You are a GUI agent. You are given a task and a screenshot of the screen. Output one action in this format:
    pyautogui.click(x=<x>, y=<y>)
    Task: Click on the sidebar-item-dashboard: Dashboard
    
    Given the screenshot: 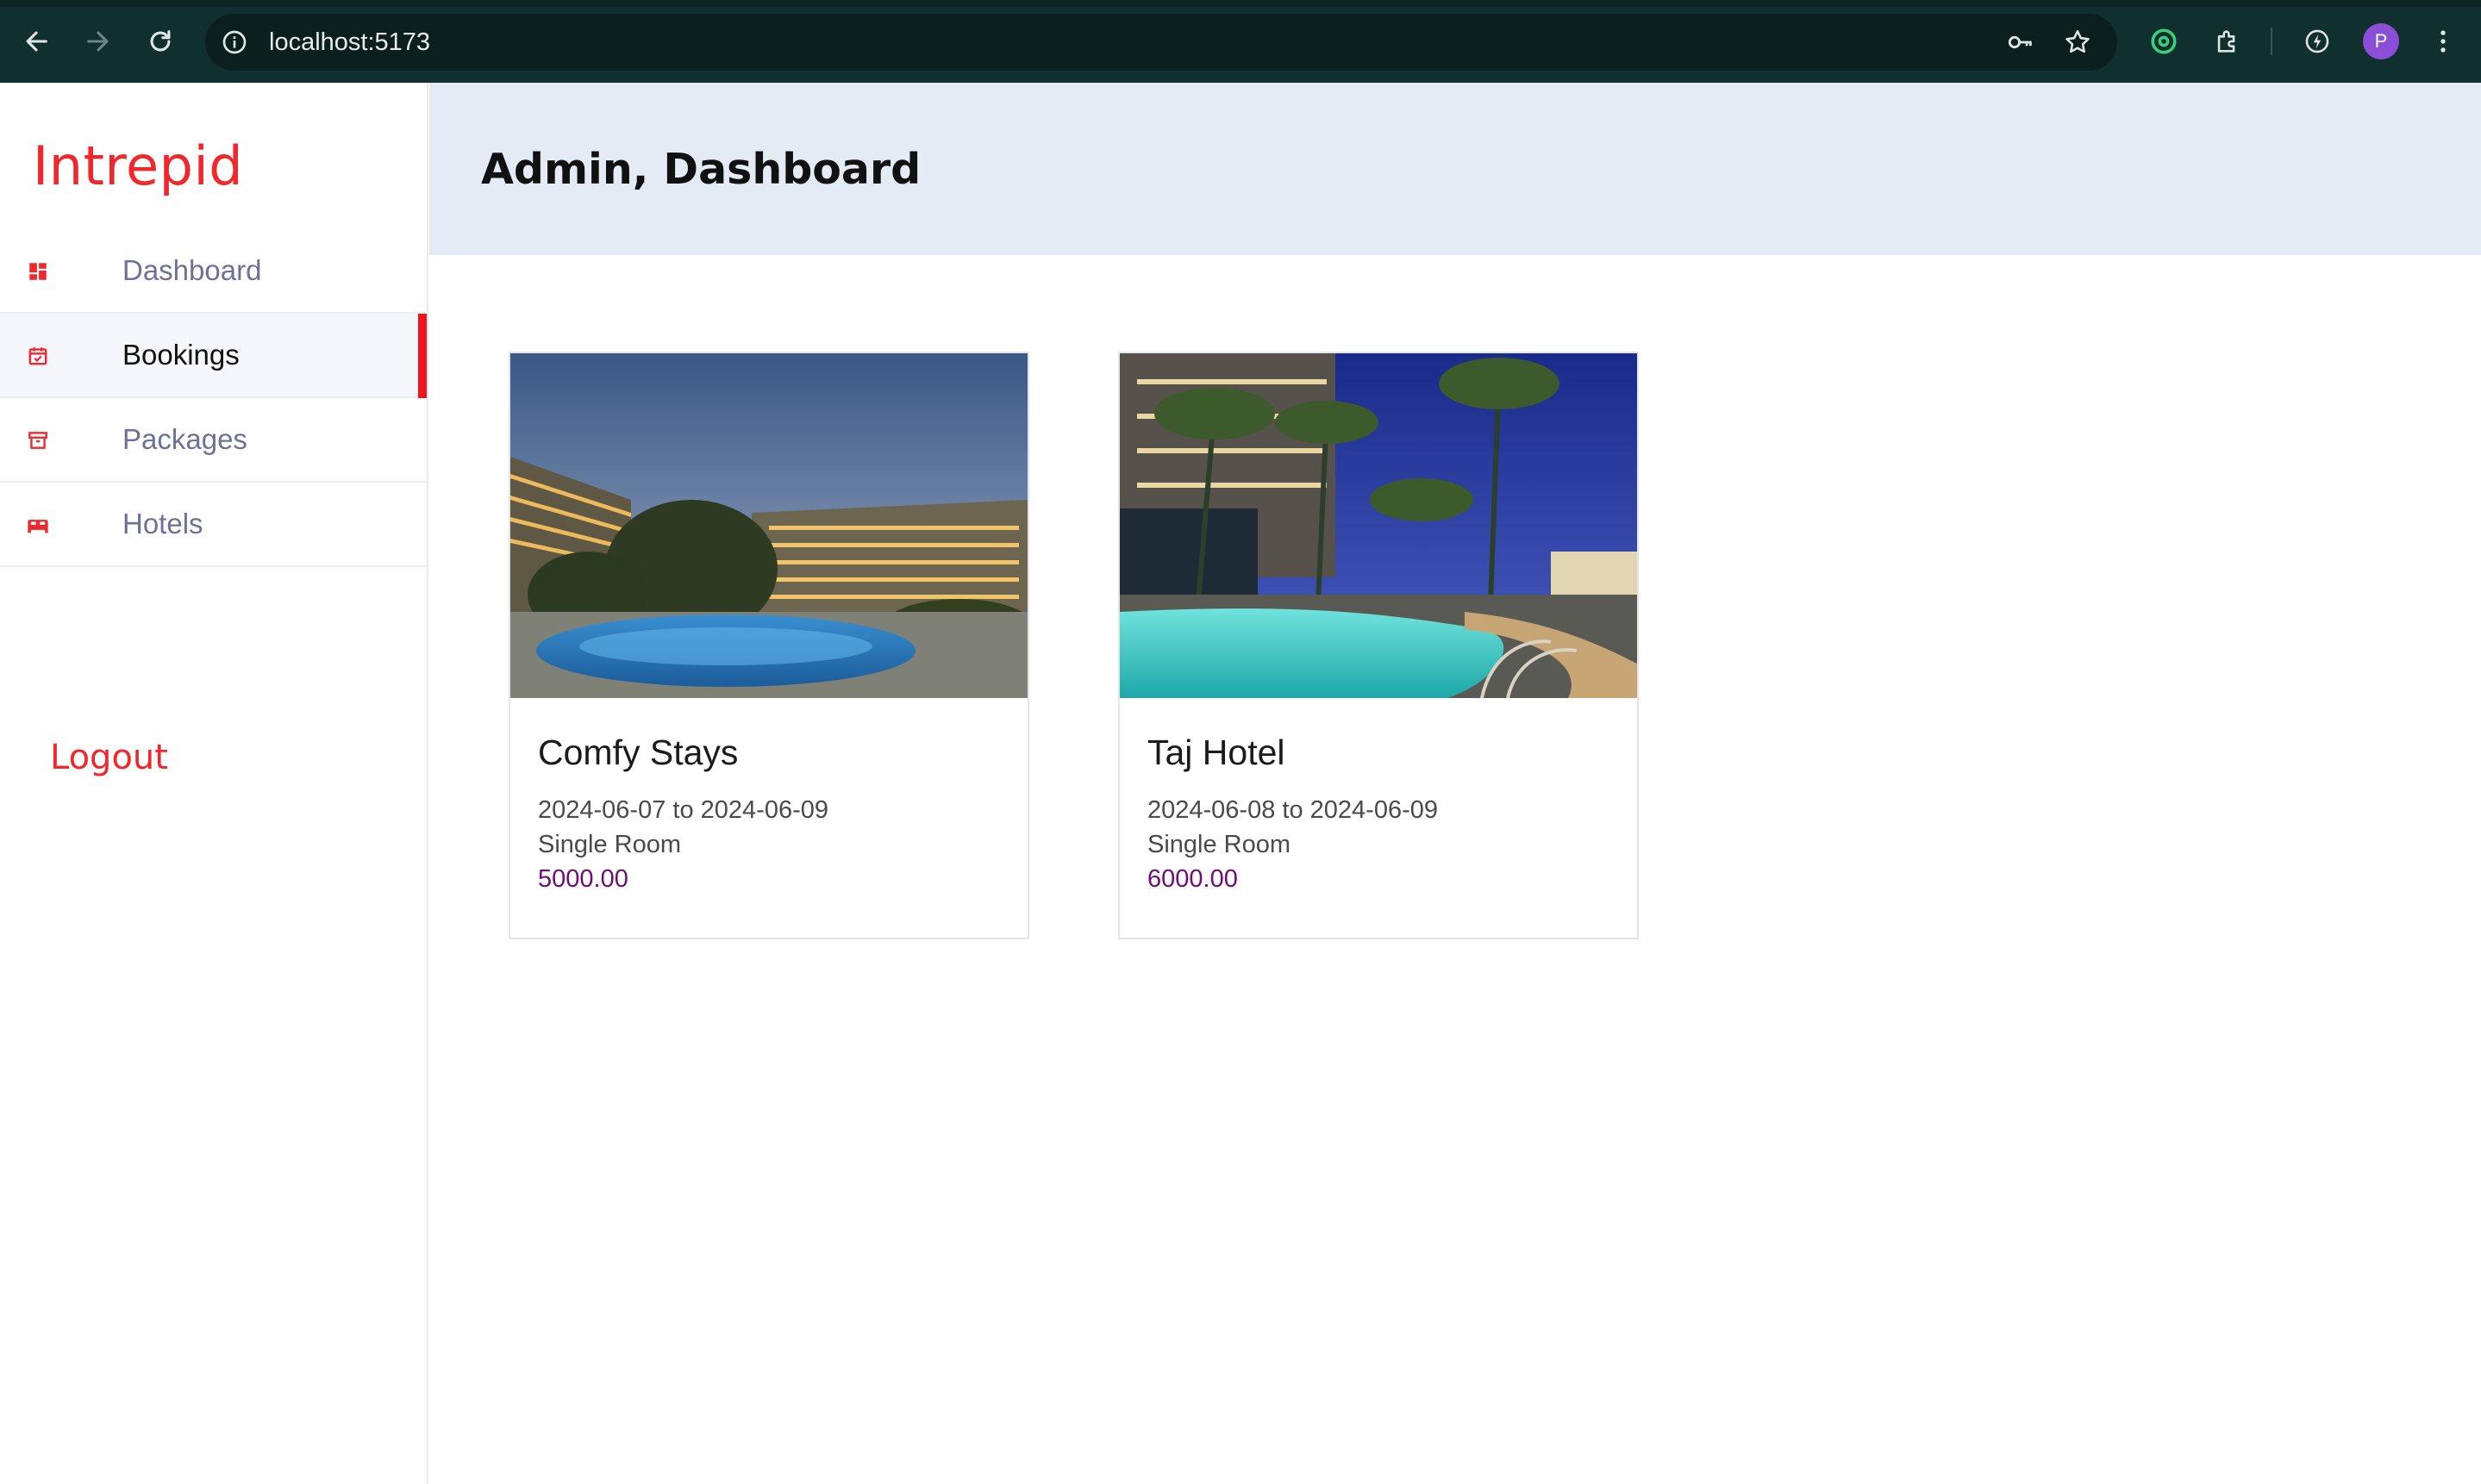 What is the action you would take?
    pyautogui.click(x=213, y=272)
    